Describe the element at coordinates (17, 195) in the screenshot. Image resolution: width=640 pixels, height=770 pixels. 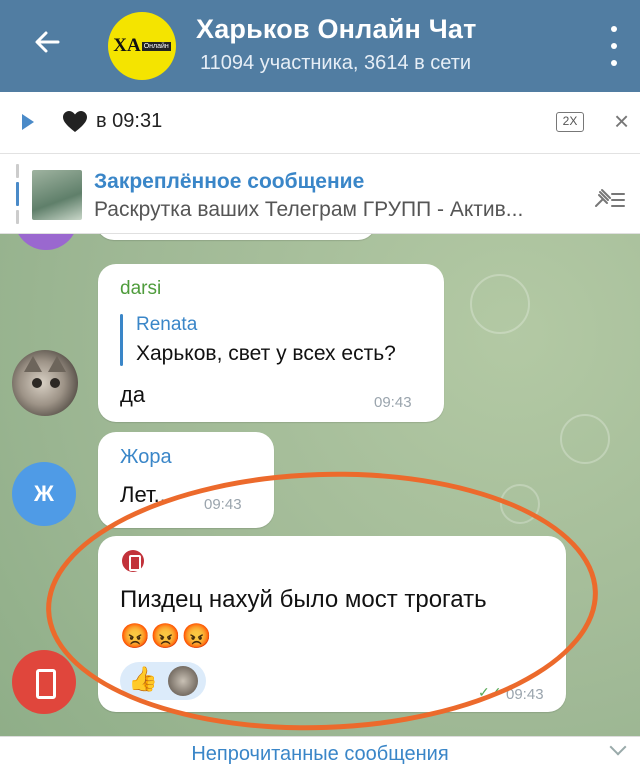
I see `pinned-indicator` at that location.